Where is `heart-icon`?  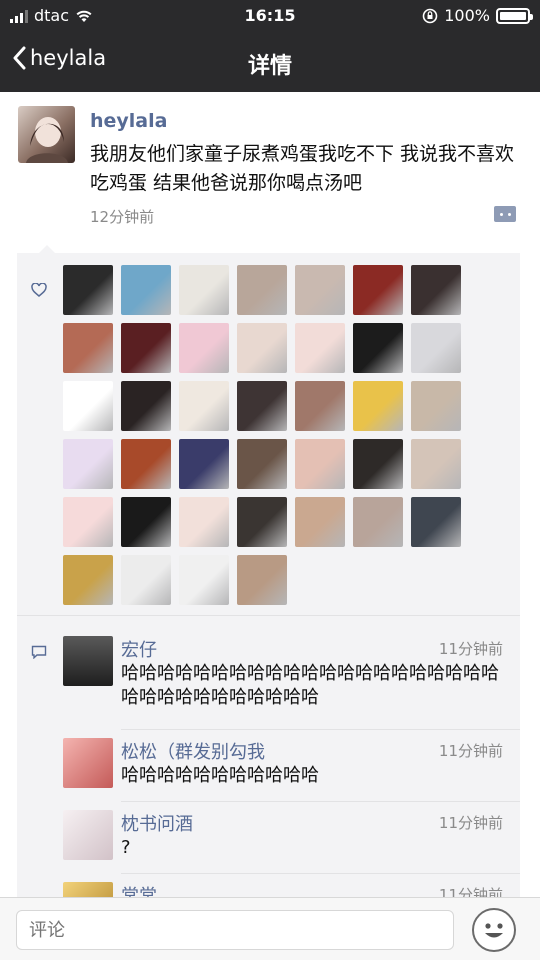
heart-icon is located at coordinates (39, 290).